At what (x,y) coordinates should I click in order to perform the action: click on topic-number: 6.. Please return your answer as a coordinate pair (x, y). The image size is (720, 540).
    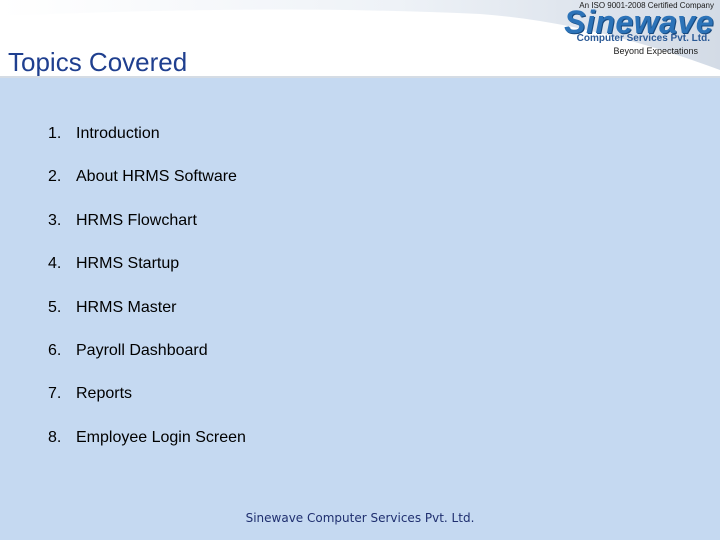
    Looking at the image, I should click on (55, 350).